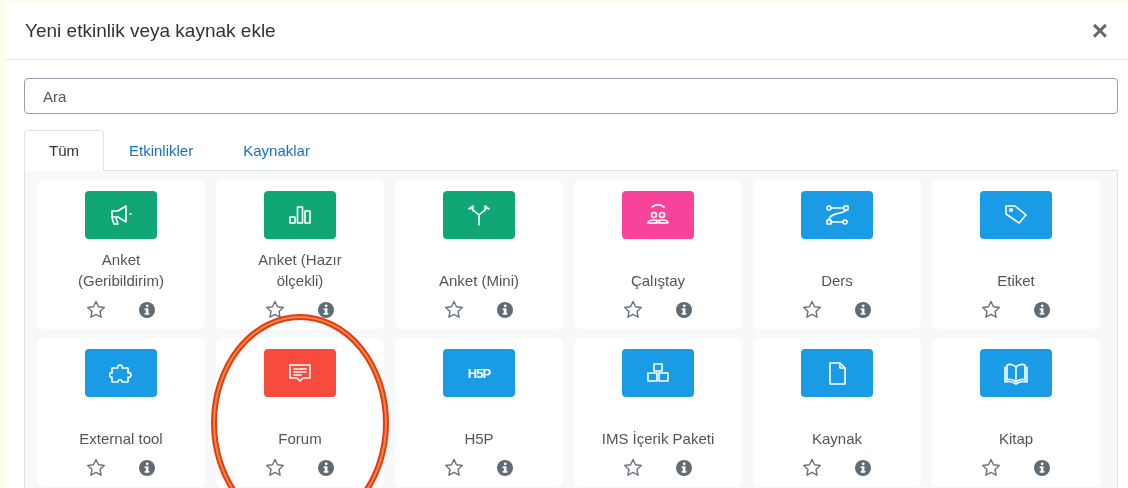 This screenshot has width=1128, height=488. What do you see at coordinates (161, 150) in the screenshot?
I see `tab: Etkinlikler` at bounding box center [161, 150].